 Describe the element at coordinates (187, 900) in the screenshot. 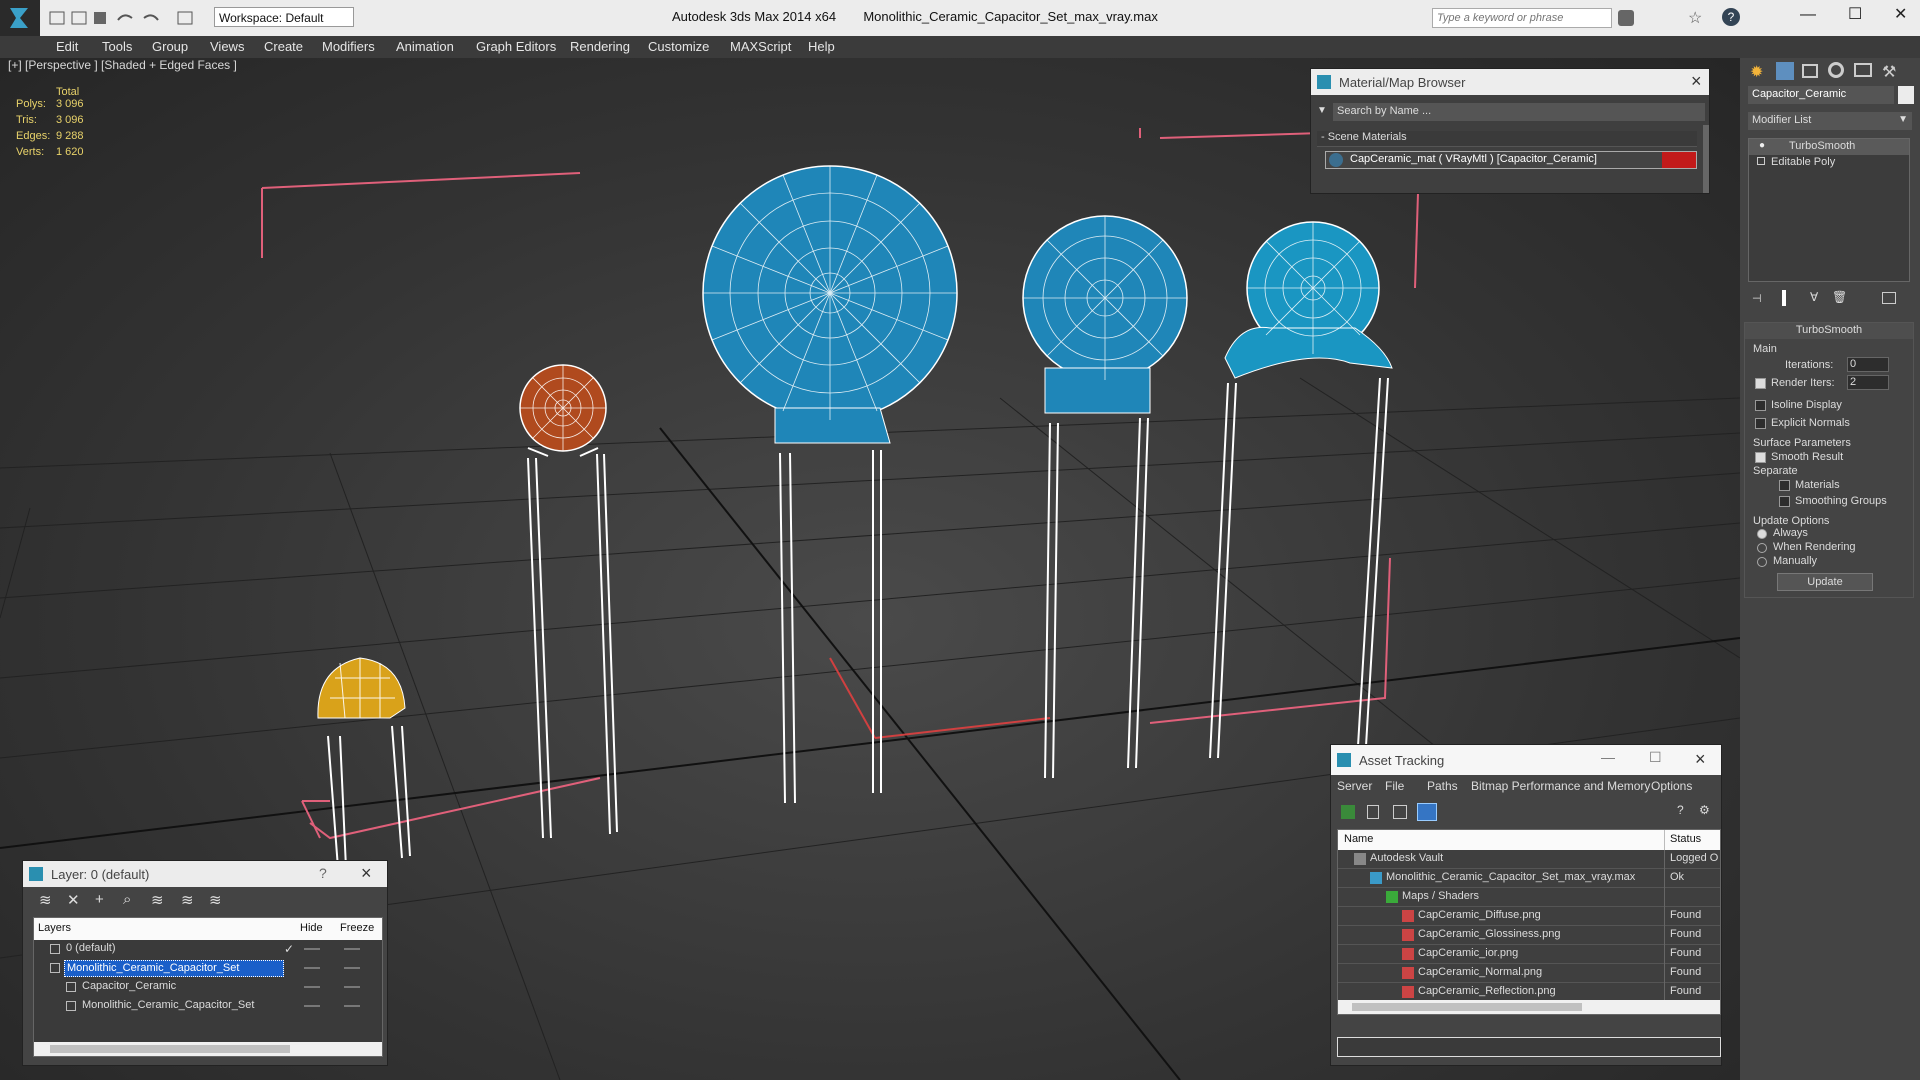

I see `hide-all-layers-icon: ≋` at that location.